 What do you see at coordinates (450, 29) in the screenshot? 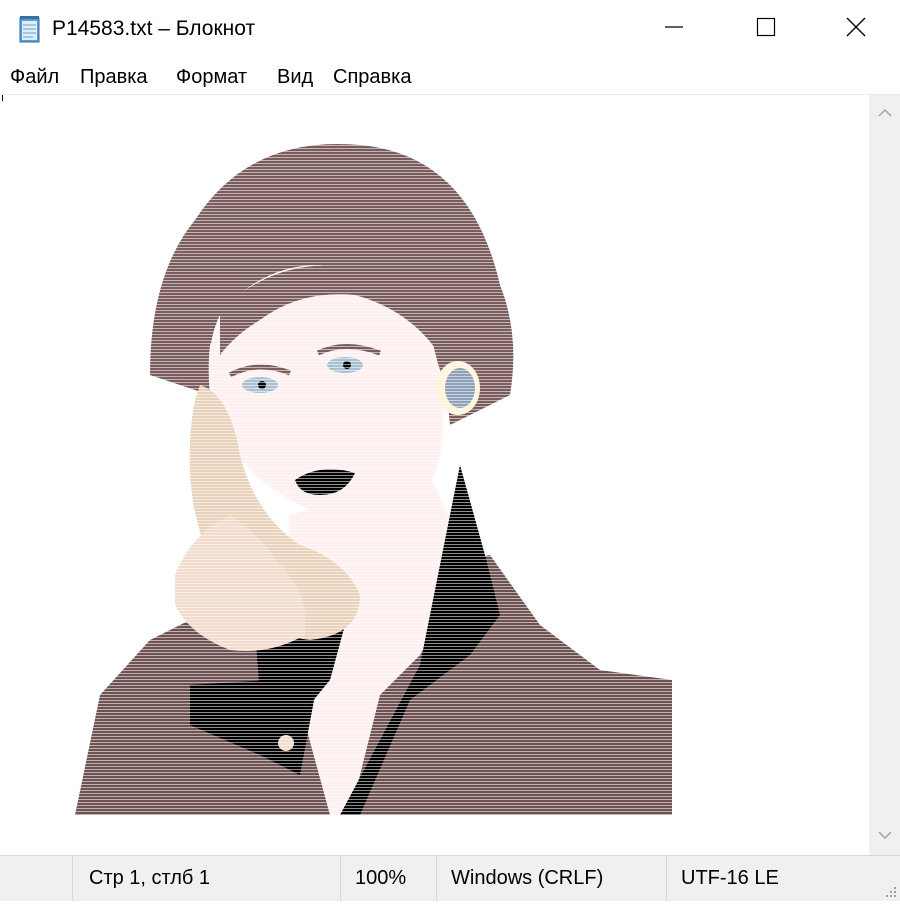
I see `title-bar: P14583.txt – Блокнот` at bounding box center [450, 29].